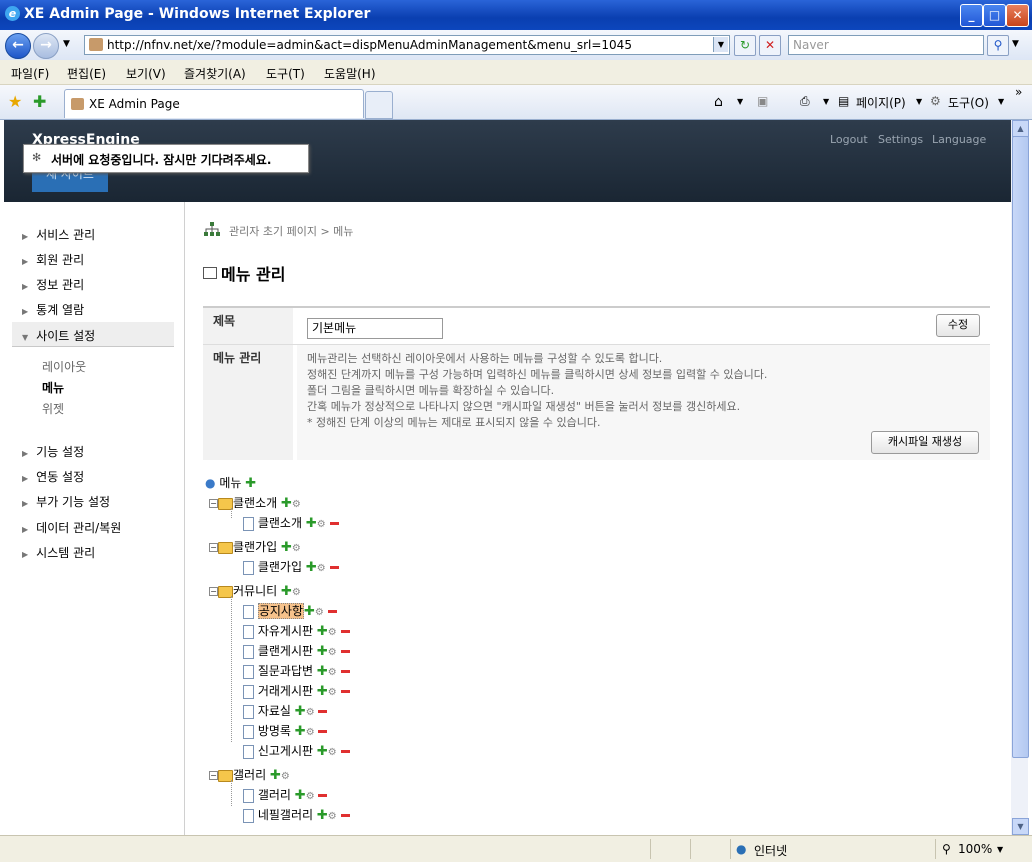  Describe the element at coordinates (998, 45) in the screenshot. I see `search-icon: ⚲` at that location.